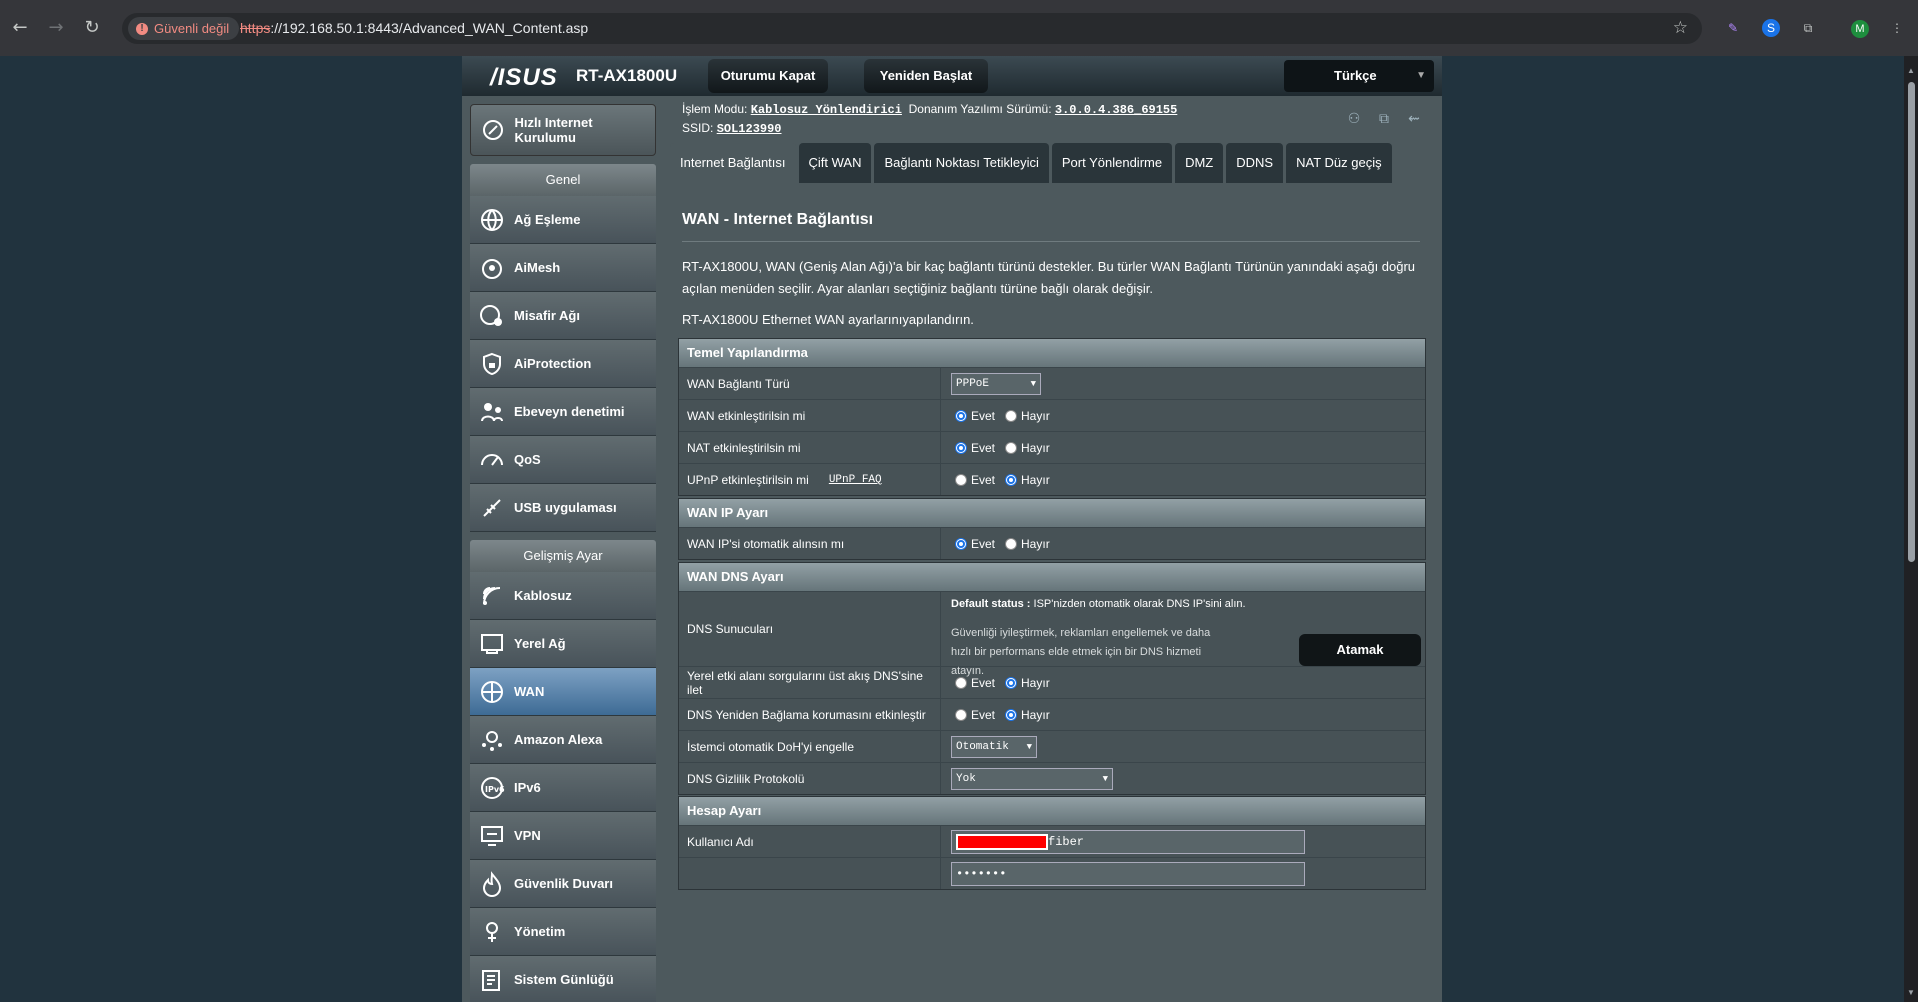 The image size is (1918, 1002). Describe the element at coordinates (563, 644) in the screenshot. I see `sidebar-item-lan: Yerel Ağ` at that location.